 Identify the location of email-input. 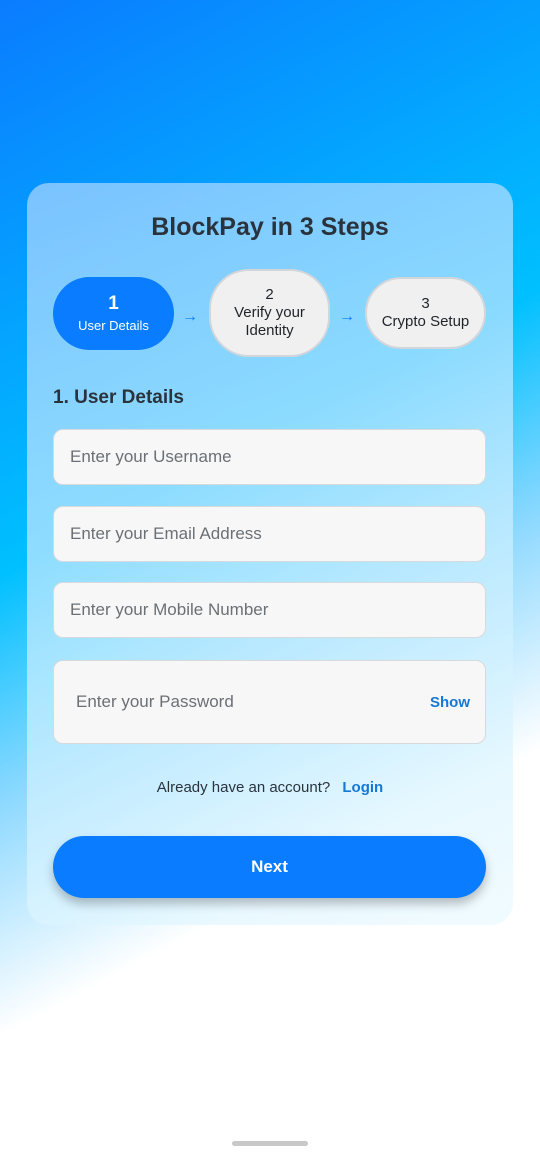
(269, 534).